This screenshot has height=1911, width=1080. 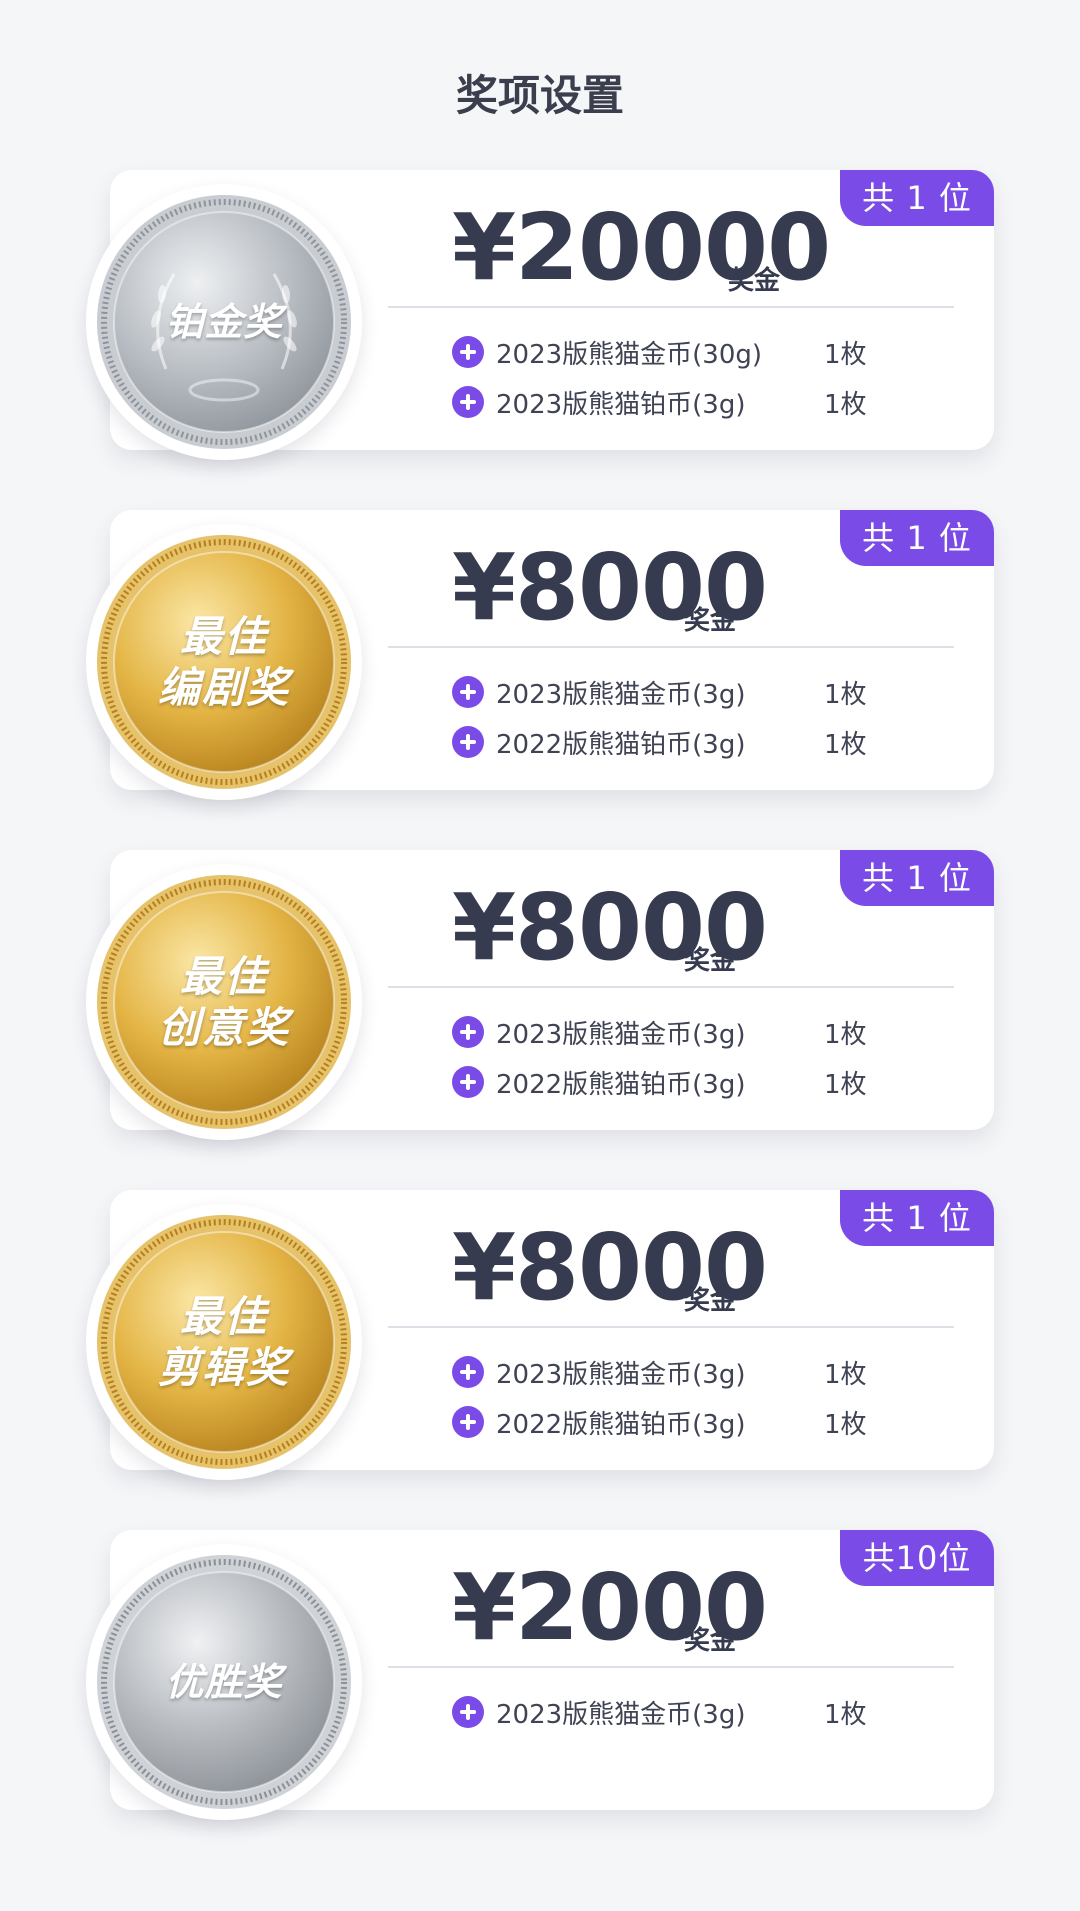 I want to click on award-medal: 最佳 剪辑奖, so click(x=224, y=1342).